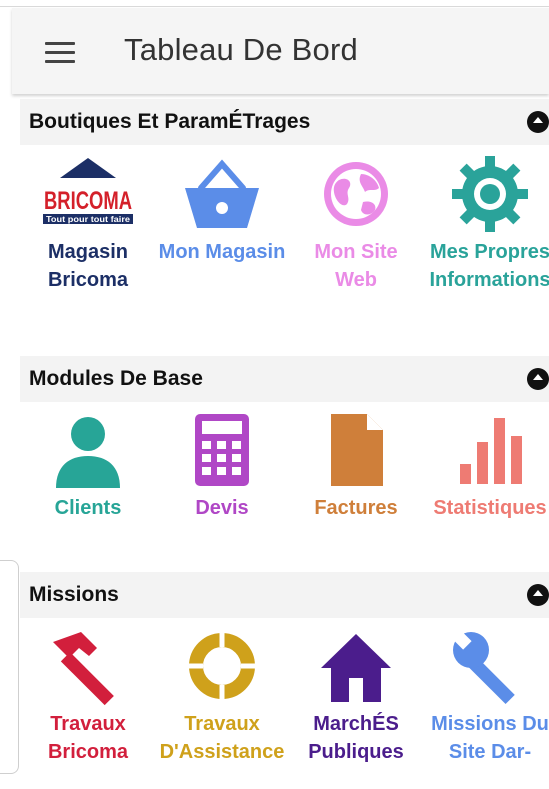  Describe the element at coordinates (222, 193) in the screenshot. I see `basket-icon` at that location.